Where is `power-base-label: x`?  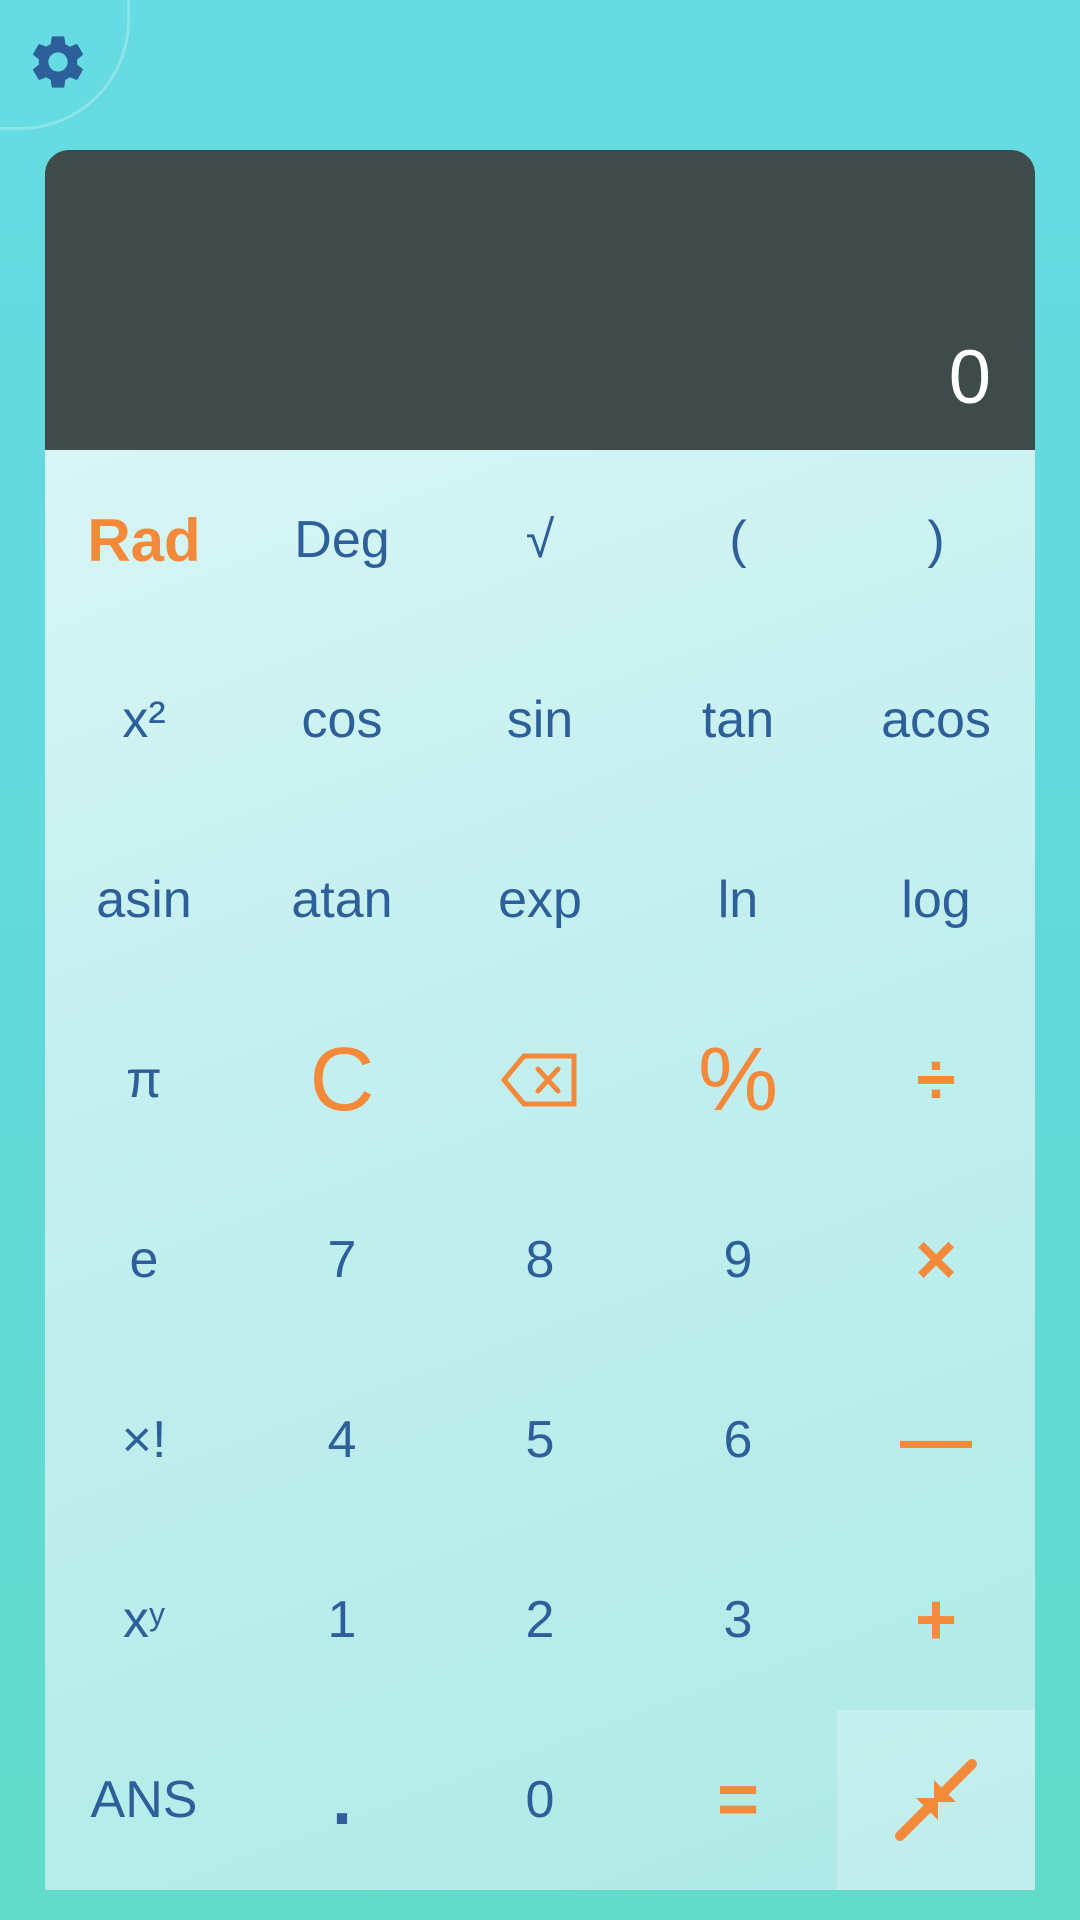 power-base-label: x is located at coordinates (136, 1620).